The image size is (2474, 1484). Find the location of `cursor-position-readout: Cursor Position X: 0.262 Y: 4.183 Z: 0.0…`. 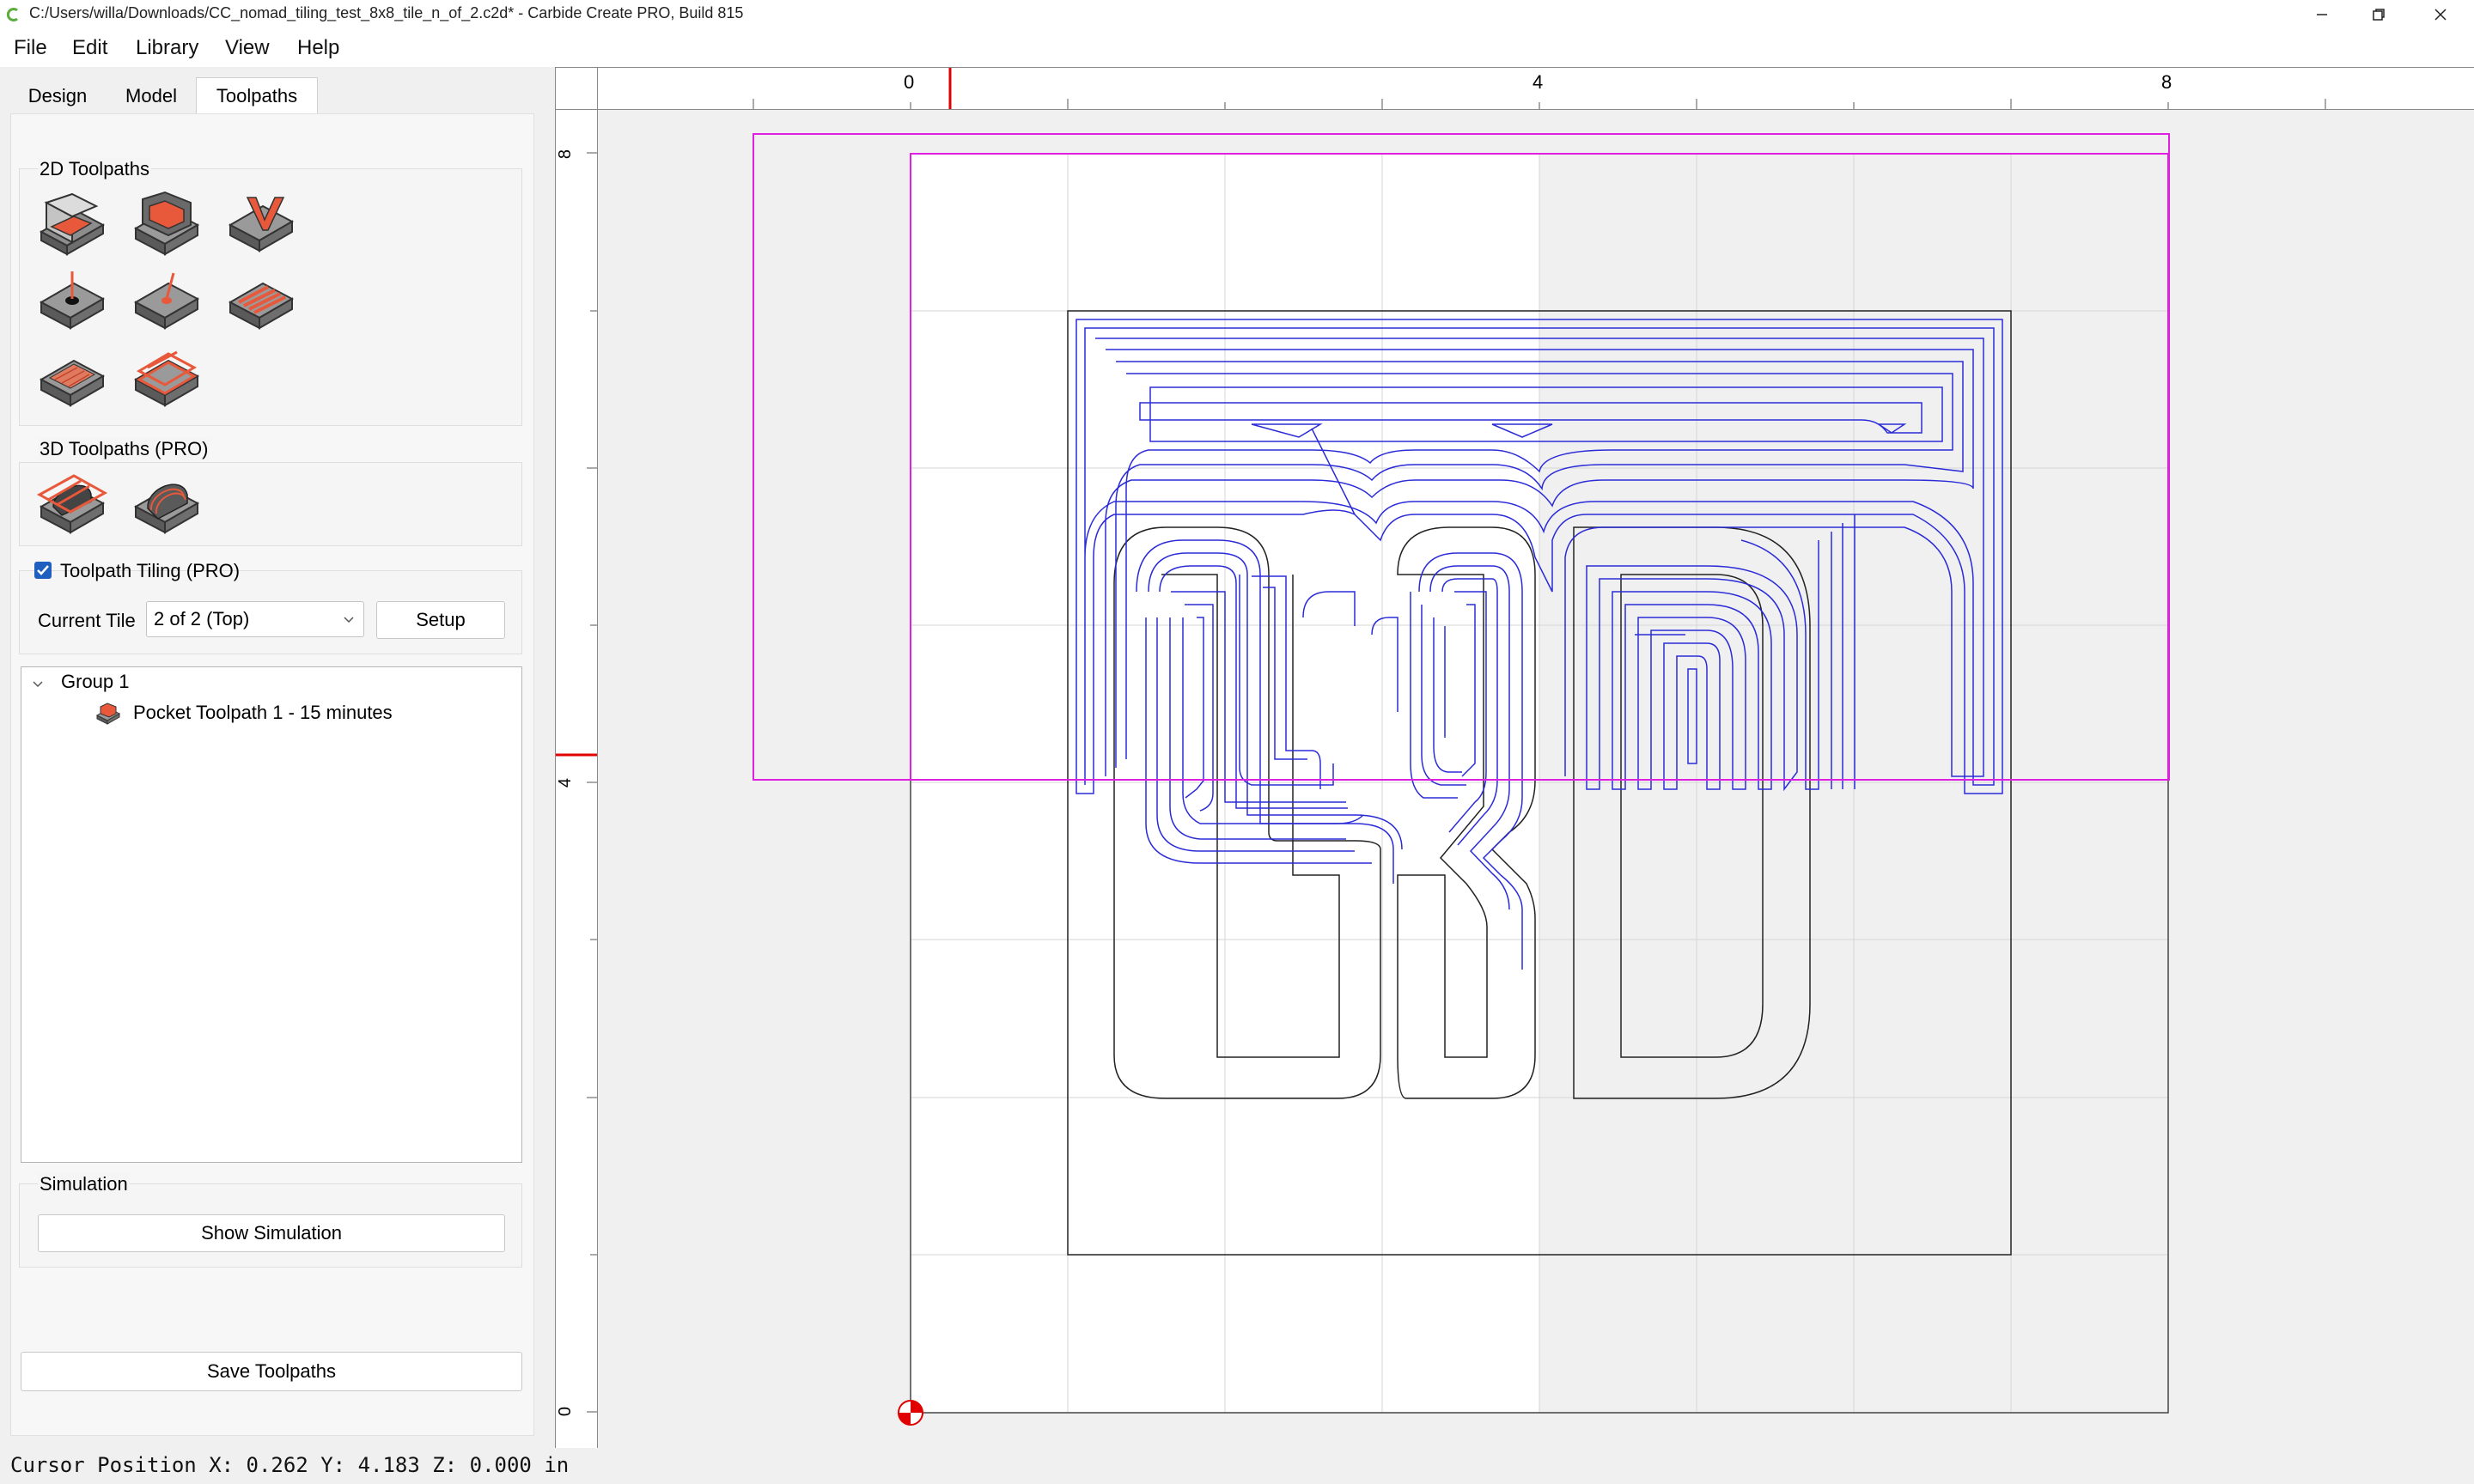

cursor-position-readout: Cursor Position X: 0.262 Y: 4.183 Z: 0.0… is located at coordinates (290, 1465).